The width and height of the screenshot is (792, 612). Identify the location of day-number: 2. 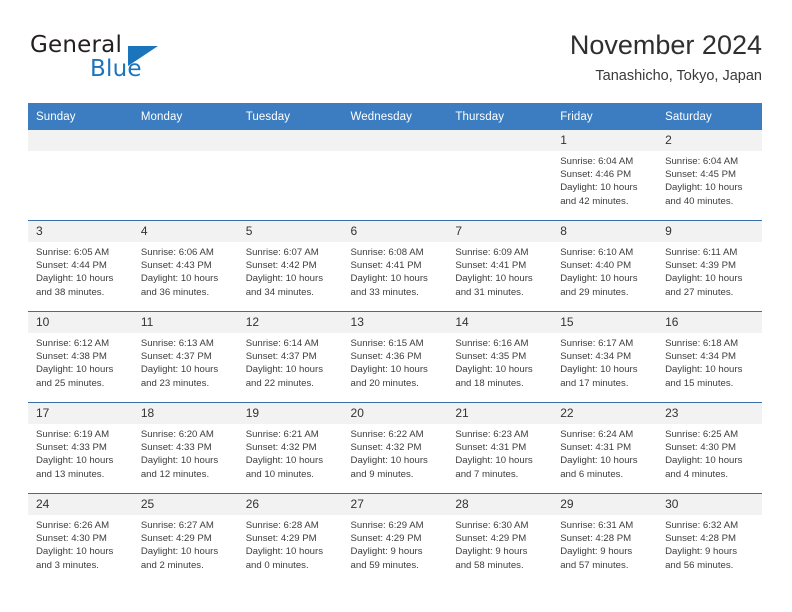
(709, 140).